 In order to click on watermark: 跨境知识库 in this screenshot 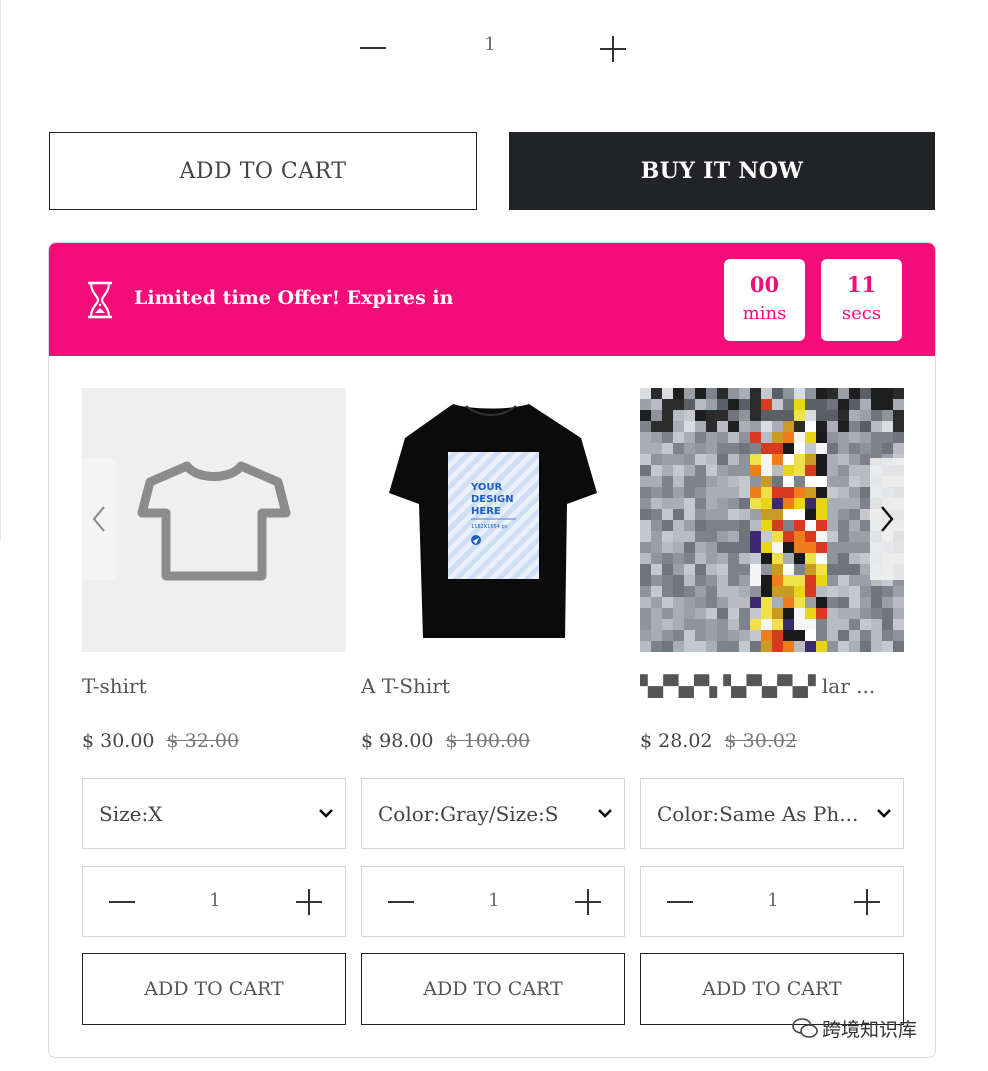, I will do `click(854, 1028)`.